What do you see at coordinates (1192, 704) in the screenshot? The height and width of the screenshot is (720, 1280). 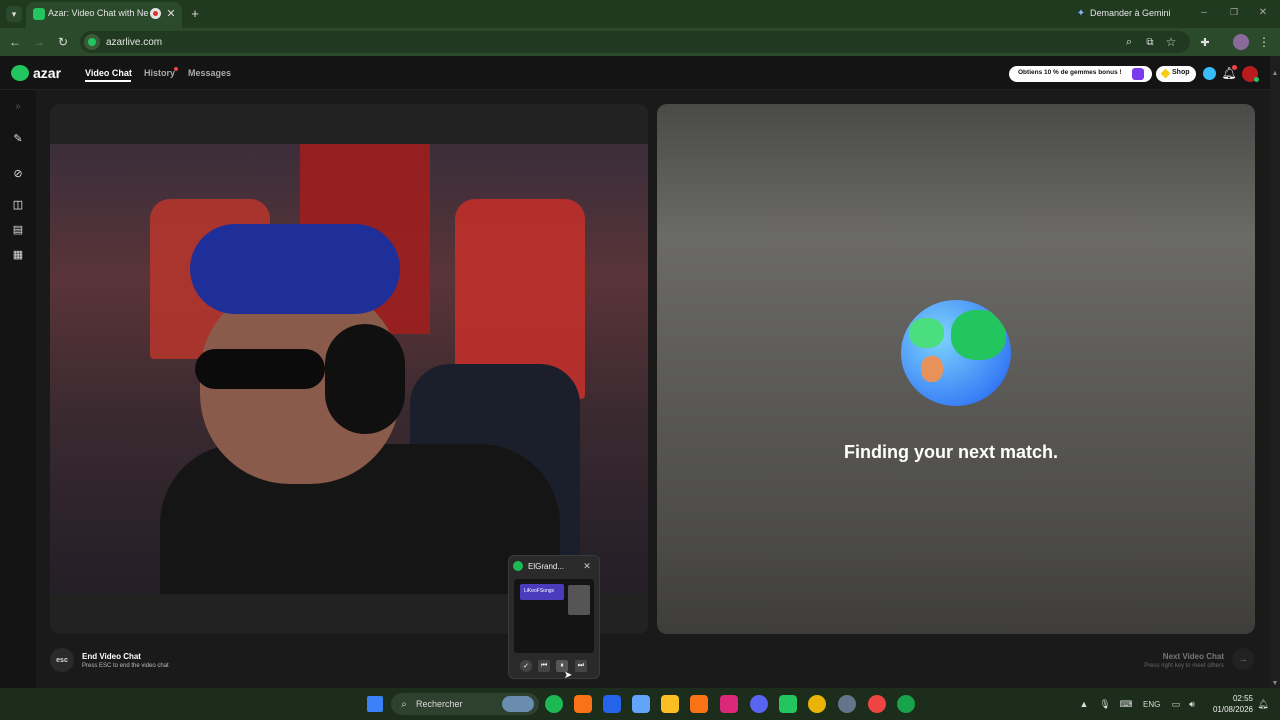 I see `volume-icon: 🔊︎` at bounding box center [1192, 704].